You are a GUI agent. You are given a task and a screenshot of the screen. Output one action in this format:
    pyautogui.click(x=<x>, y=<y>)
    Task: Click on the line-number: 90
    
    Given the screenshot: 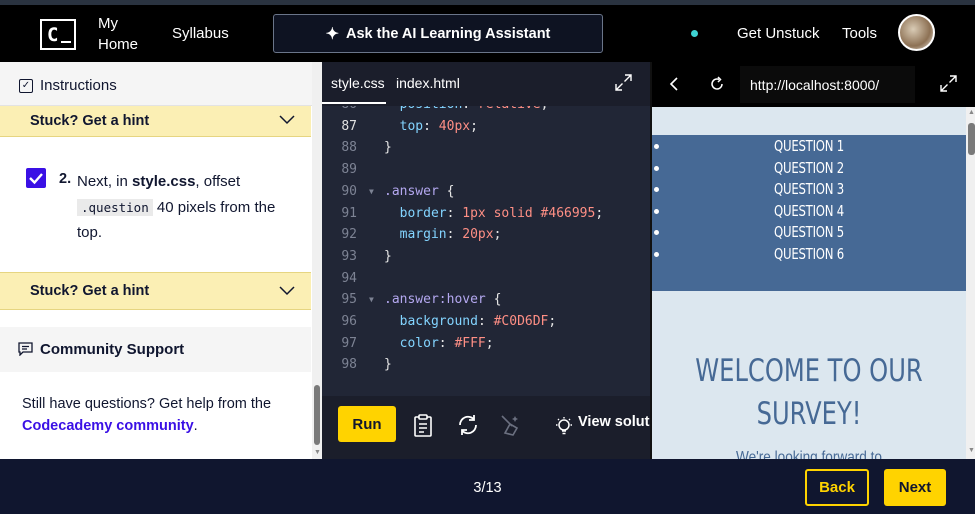 What is the action you would take?
    pyautogui.click(x=349, y=191)
    